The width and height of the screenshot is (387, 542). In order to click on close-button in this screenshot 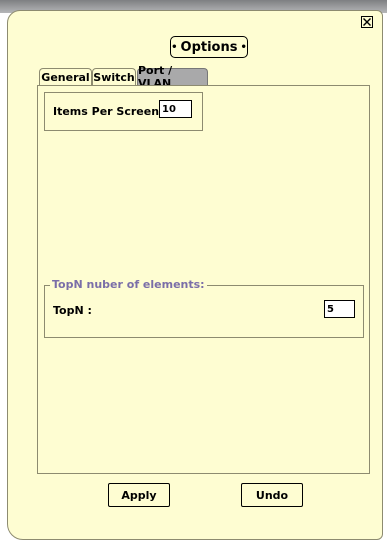, I will do `click(367, 22)`.